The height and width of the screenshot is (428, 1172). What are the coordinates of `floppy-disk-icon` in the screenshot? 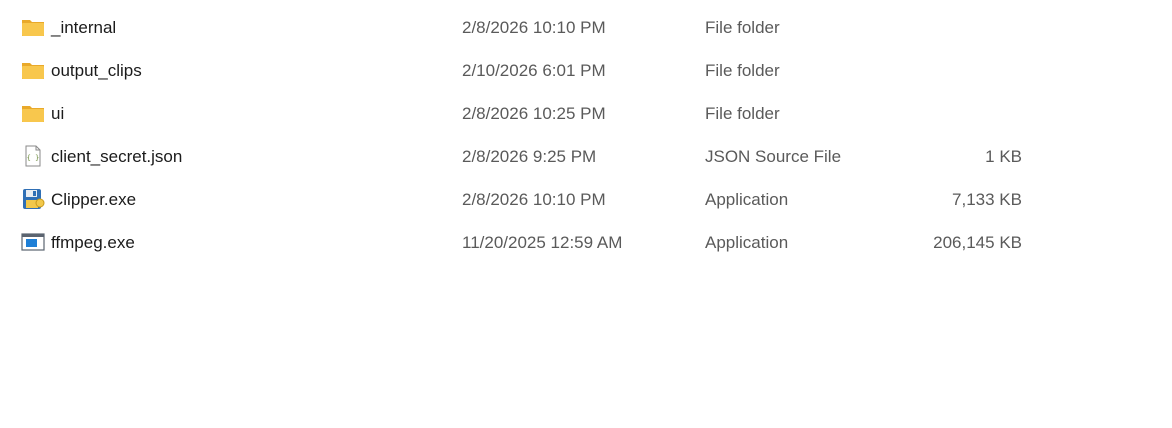 It's located at (33, 199).